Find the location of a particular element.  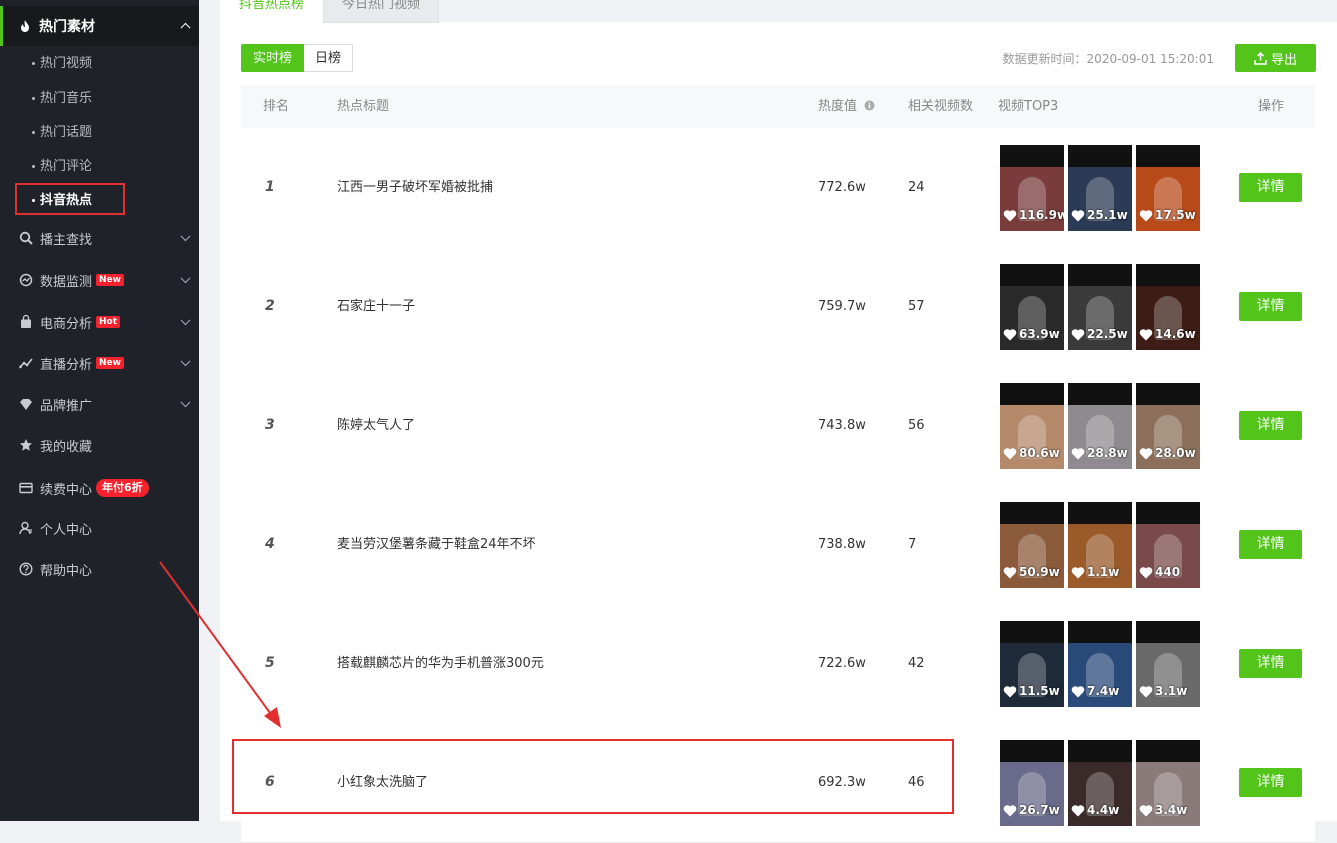

sub-item-hot-comments: 热门评论 is located at coordinates (62, 167).